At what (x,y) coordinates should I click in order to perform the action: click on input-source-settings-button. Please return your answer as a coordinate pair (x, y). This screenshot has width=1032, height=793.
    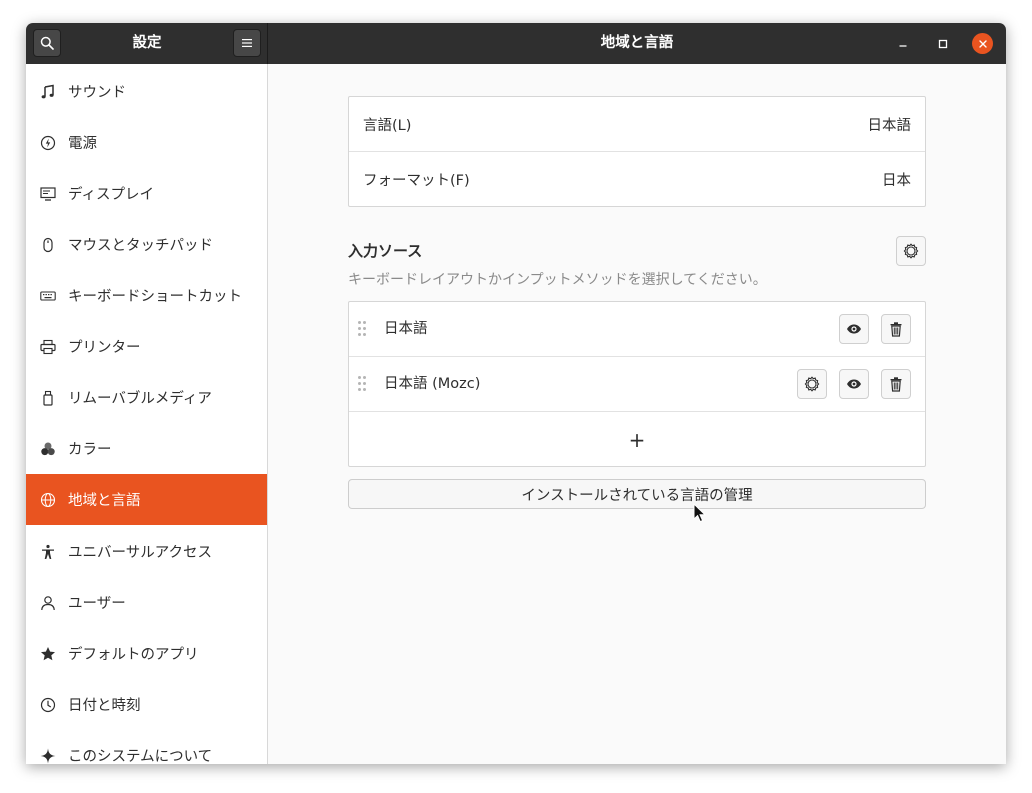
    Looking at the image, I should click on (812, 384).